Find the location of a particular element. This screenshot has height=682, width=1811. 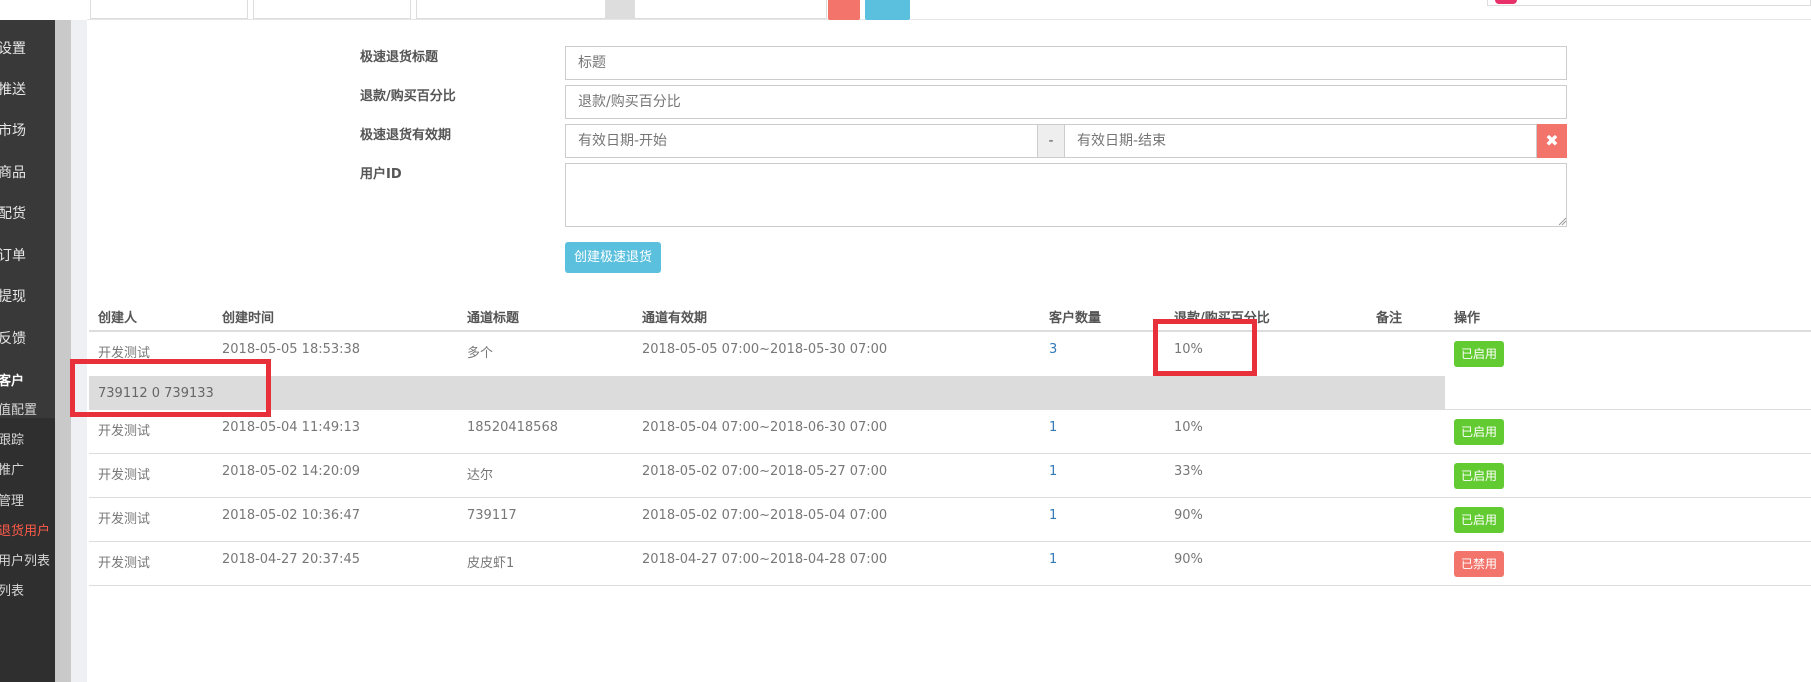

percent-input is located at coordinates (1066, 102).